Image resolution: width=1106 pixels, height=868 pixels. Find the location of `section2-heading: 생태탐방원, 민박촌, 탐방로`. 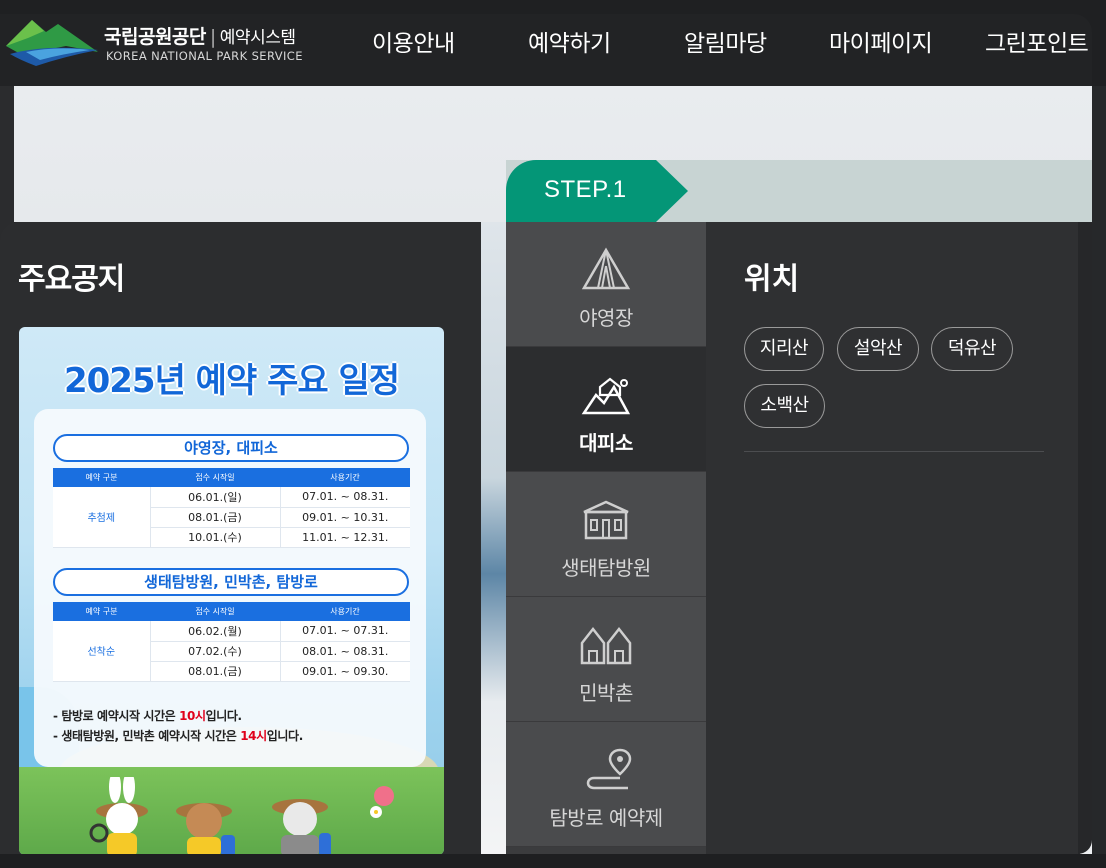

section2-heading: 생태탐방원, 민박촌, 탐방로 is located at coordinates (231, 582).